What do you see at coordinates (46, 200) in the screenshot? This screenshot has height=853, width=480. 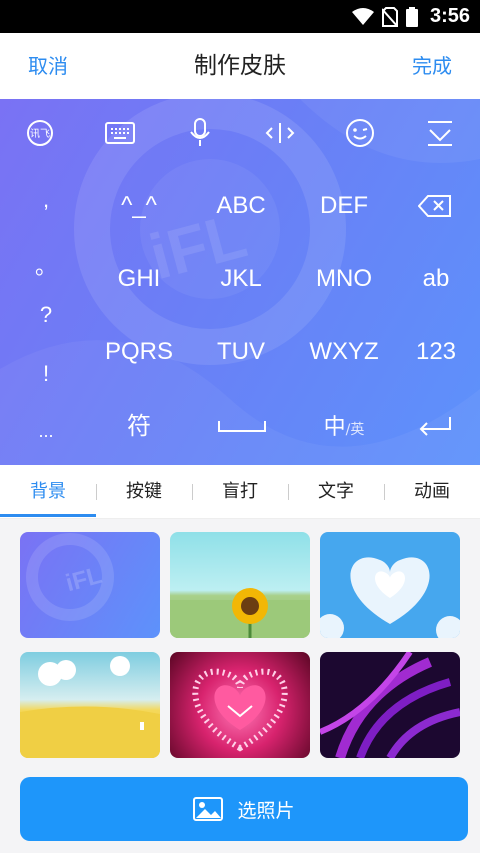 I see `punct-key: ,` at bounding box center [46, 200].